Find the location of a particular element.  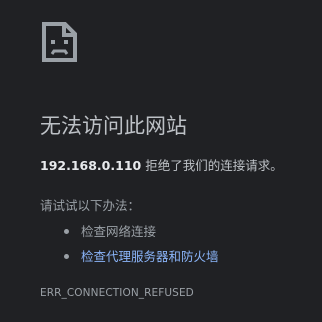

check-proxy-firewall-link: 检查代理服务器和防火墙 is located at coordinates (150, 256).